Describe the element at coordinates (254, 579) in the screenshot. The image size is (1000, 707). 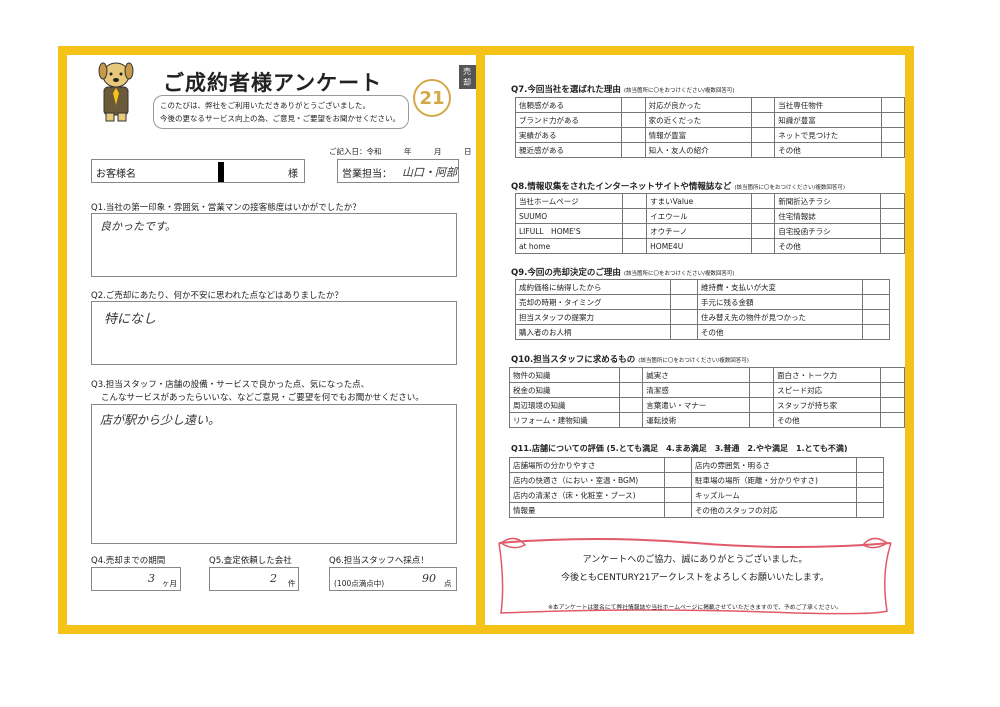
I see `q5-answer-box: 2 件` at that location.